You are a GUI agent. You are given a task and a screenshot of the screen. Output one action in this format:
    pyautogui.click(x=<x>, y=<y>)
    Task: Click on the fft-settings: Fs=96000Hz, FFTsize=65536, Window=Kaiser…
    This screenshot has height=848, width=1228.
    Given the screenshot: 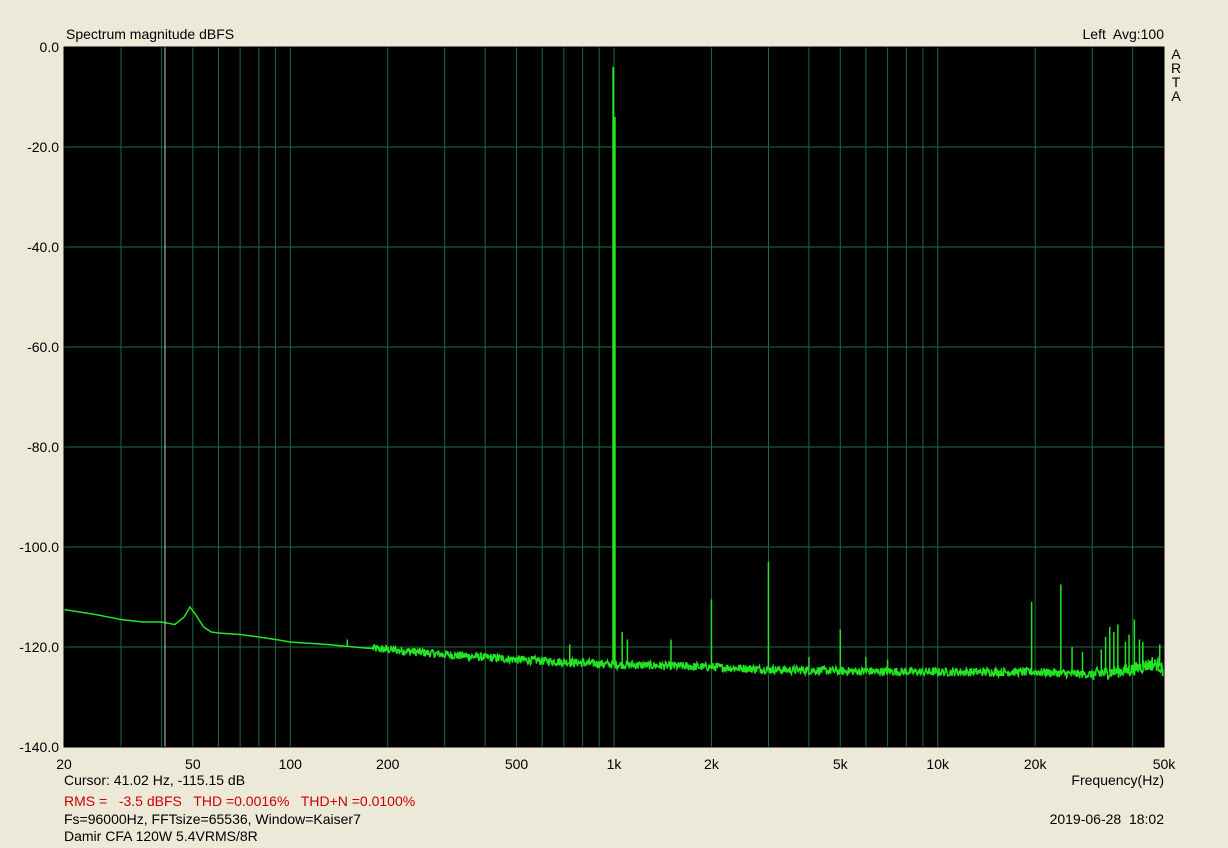 What is the action you would take?
    pyautogui.click(x=212, y=819)
    